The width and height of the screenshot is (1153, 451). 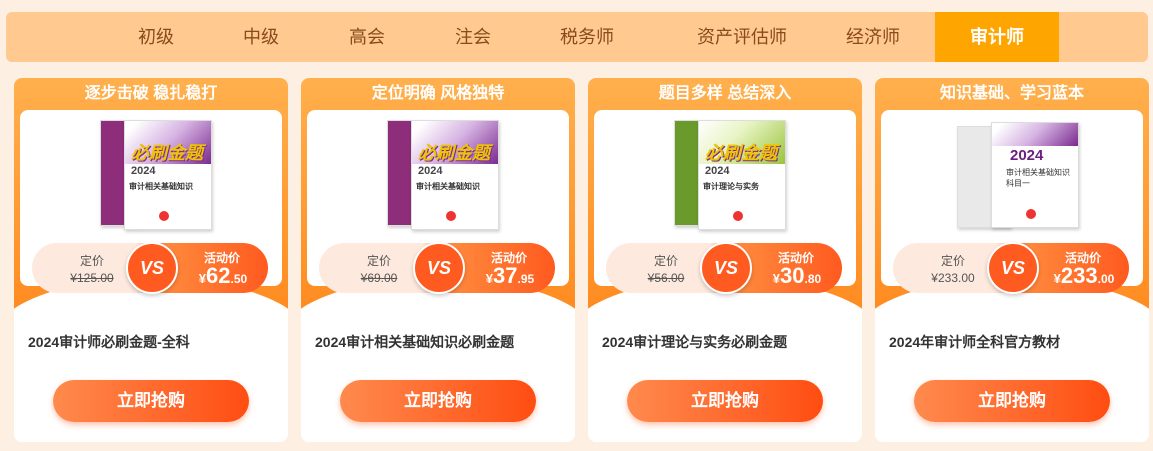 What do you see at coordinates (742, 37) in the screenshot?
I see `tab-zichanpinggushi: 资产评估师` at bounding box center [742, 37].